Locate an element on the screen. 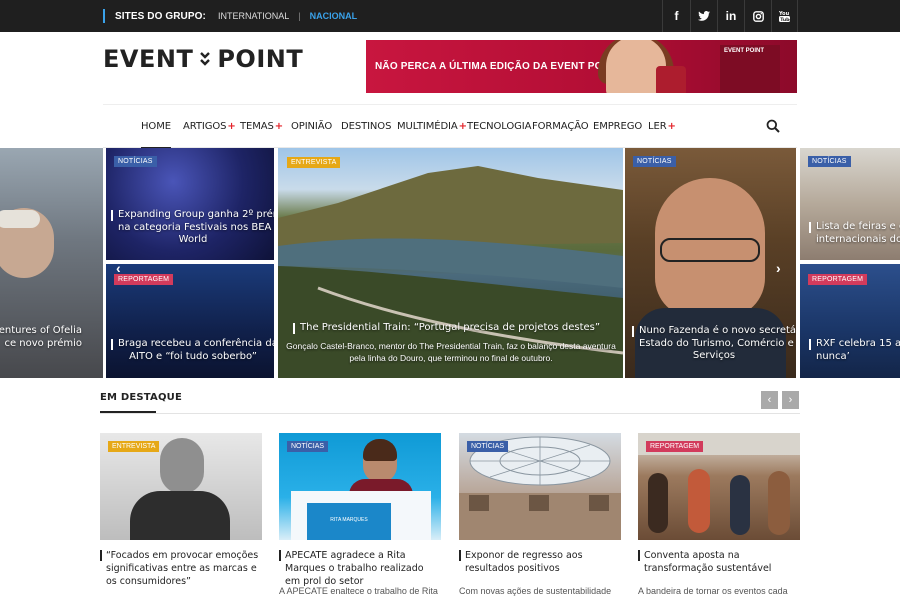 The height and width of the screenshot is (600, 900). section-divider is located at coordinates (450, 413).